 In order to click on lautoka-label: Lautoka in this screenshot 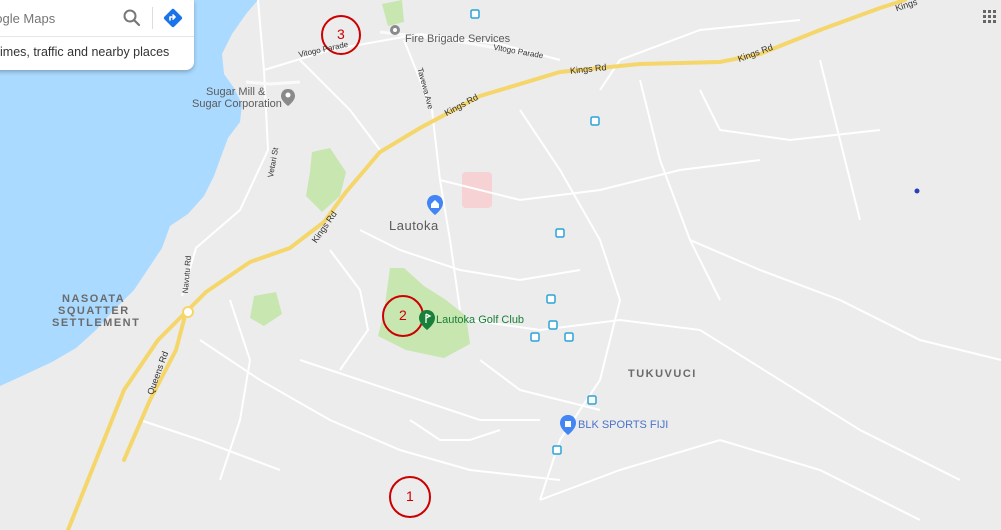, I will do `click(414, 225)`.